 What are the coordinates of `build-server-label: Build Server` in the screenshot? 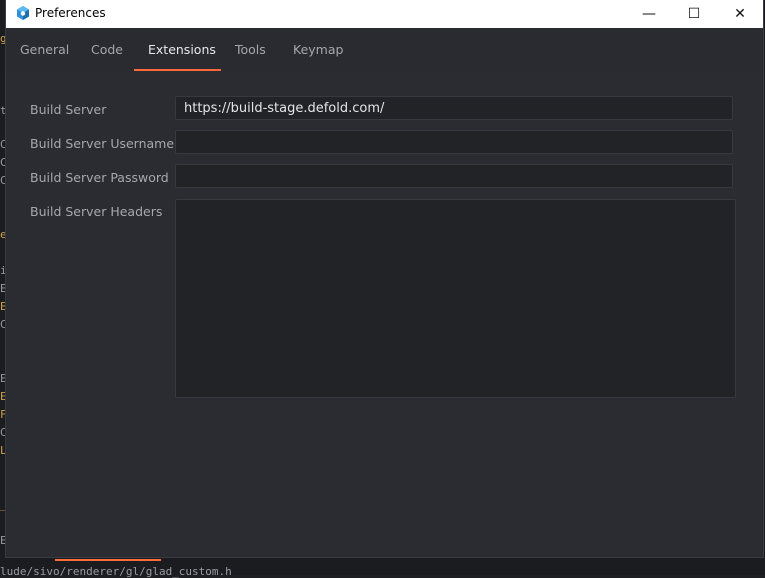 It's located at (68, 109).